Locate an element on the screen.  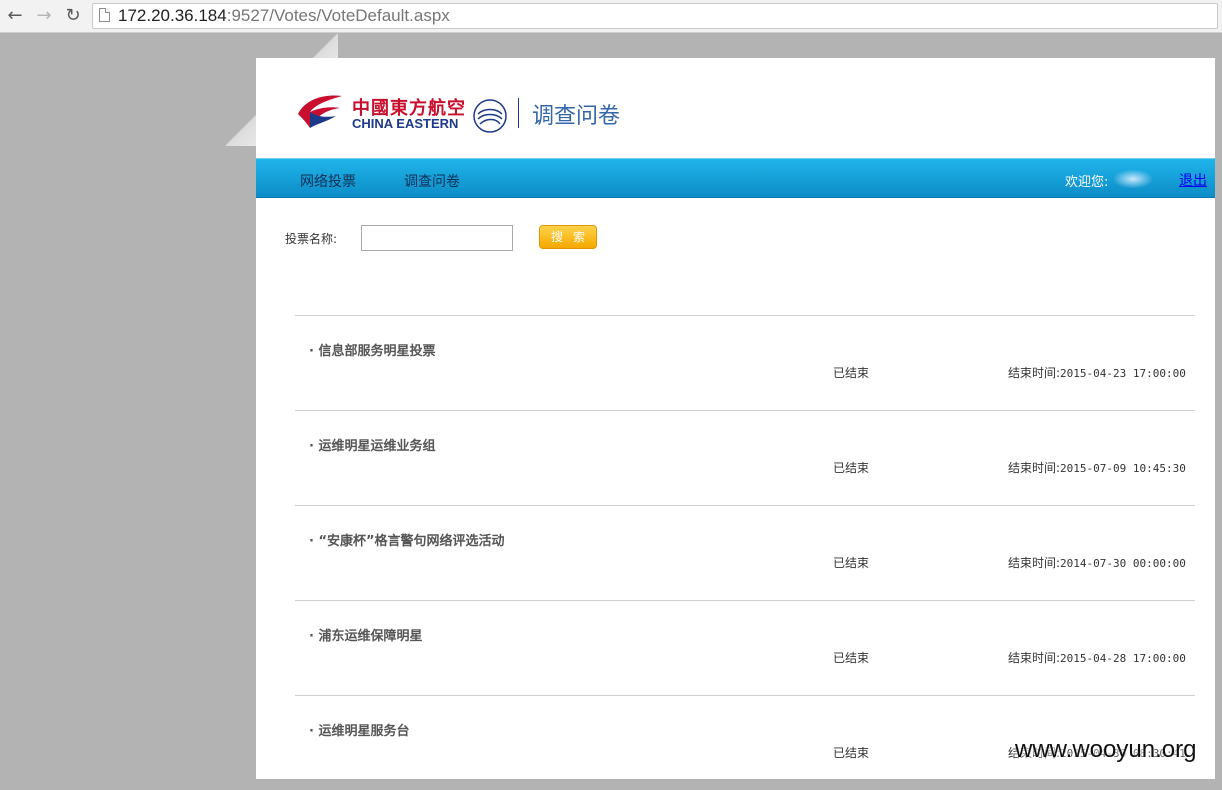
search-label: 投票名称: is located at coordinates (311, 239).